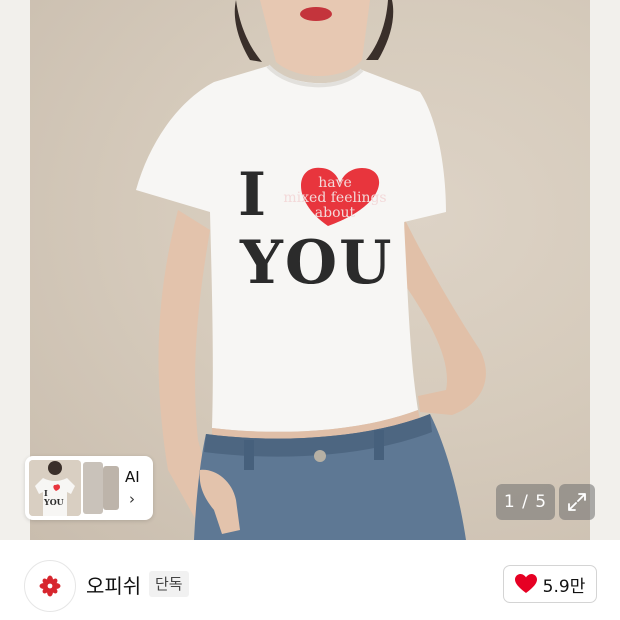 The width and height of the screenshot is (620, 620). I want to click on expand-button, so click(577, 502).